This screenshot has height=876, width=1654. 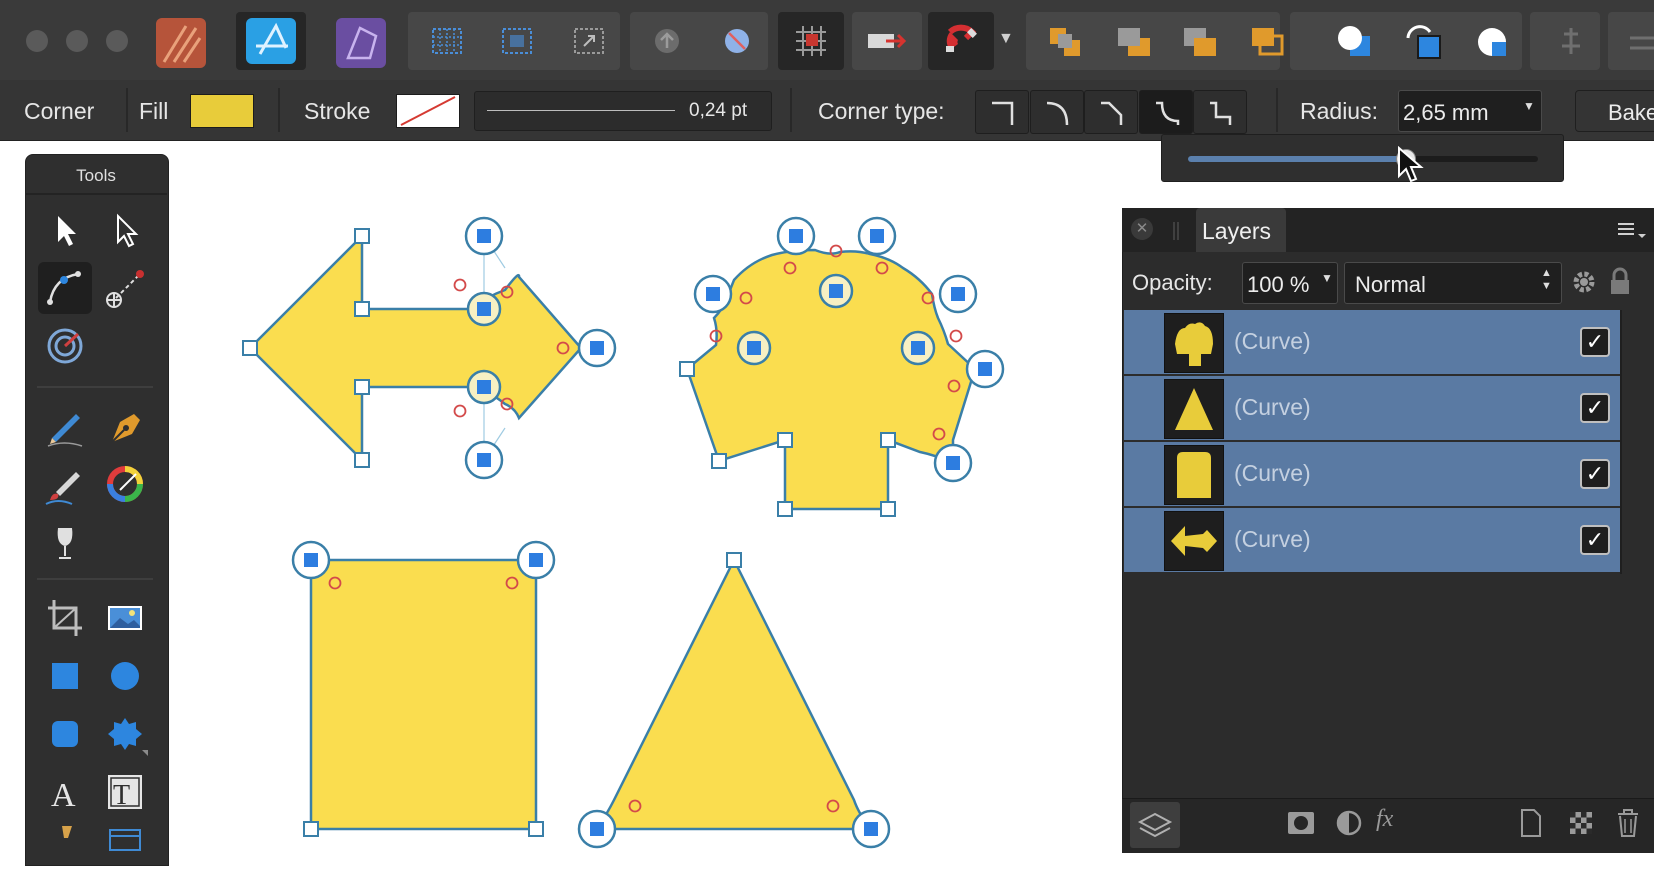 I want to click on blend-mode-select: Normal ▲ ▼, so click(x=1453, y=283).